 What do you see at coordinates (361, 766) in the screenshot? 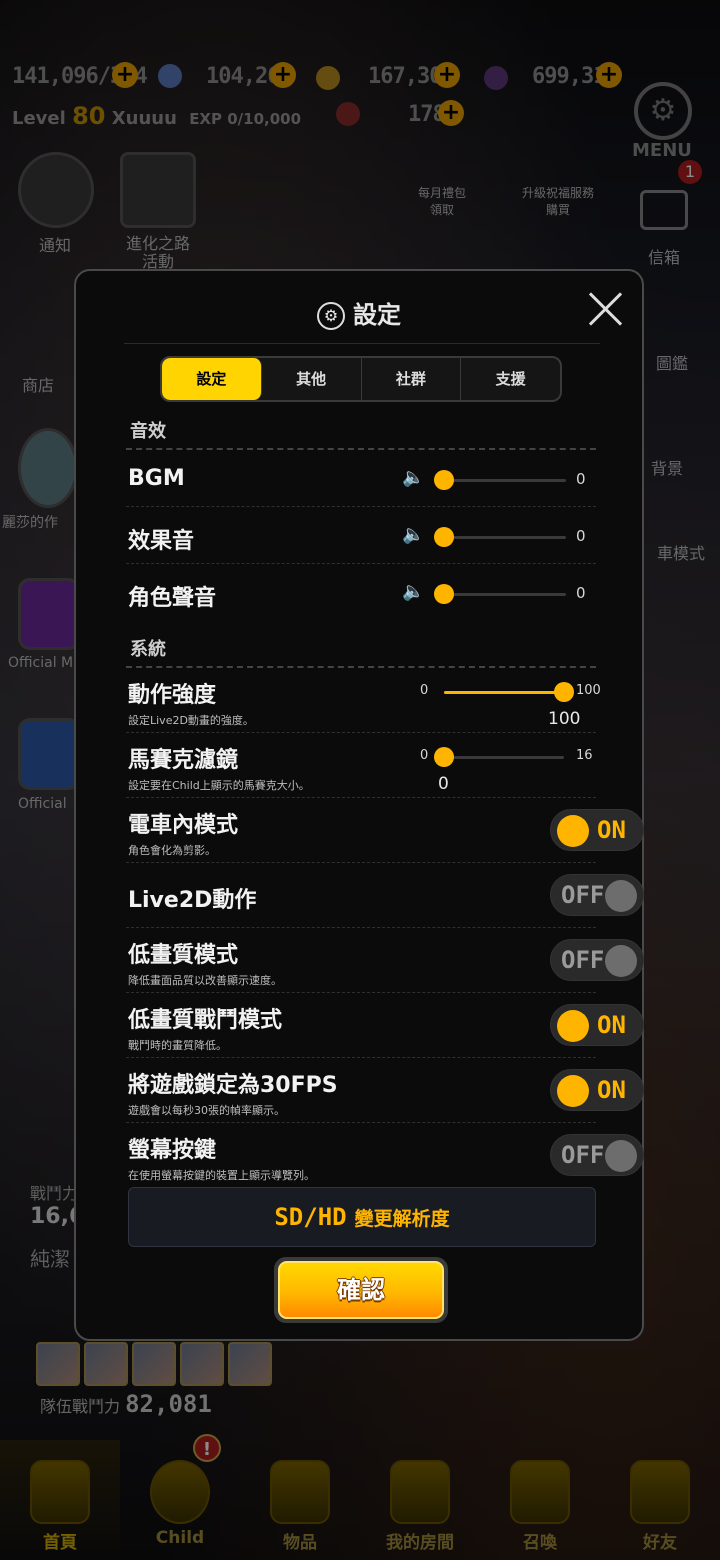
I see `mosaic-row: 馬賽克濾鏡 設定要在Child上顯示的馬賽克大小。 0 16 0` at bounding box center [361, 766].